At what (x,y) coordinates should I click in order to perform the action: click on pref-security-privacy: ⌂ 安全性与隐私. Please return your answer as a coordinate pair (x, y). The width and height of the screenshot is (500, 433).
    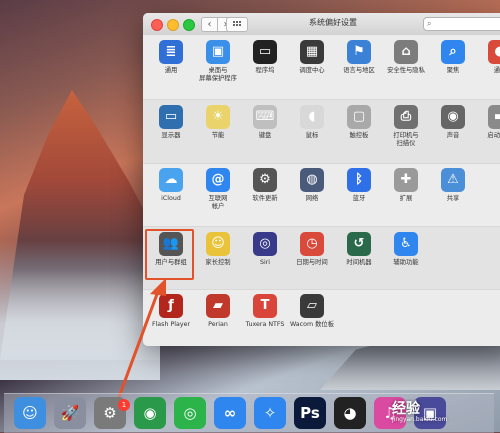
    Looking at the image, I should click on (406, 57).